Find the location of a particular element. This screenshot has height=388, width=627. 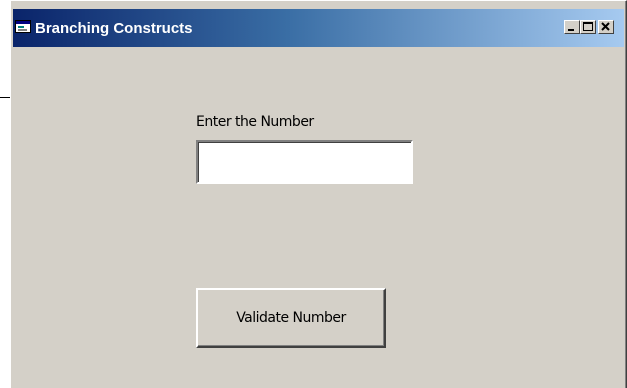

close-icon is located at coordinates (605, 26).